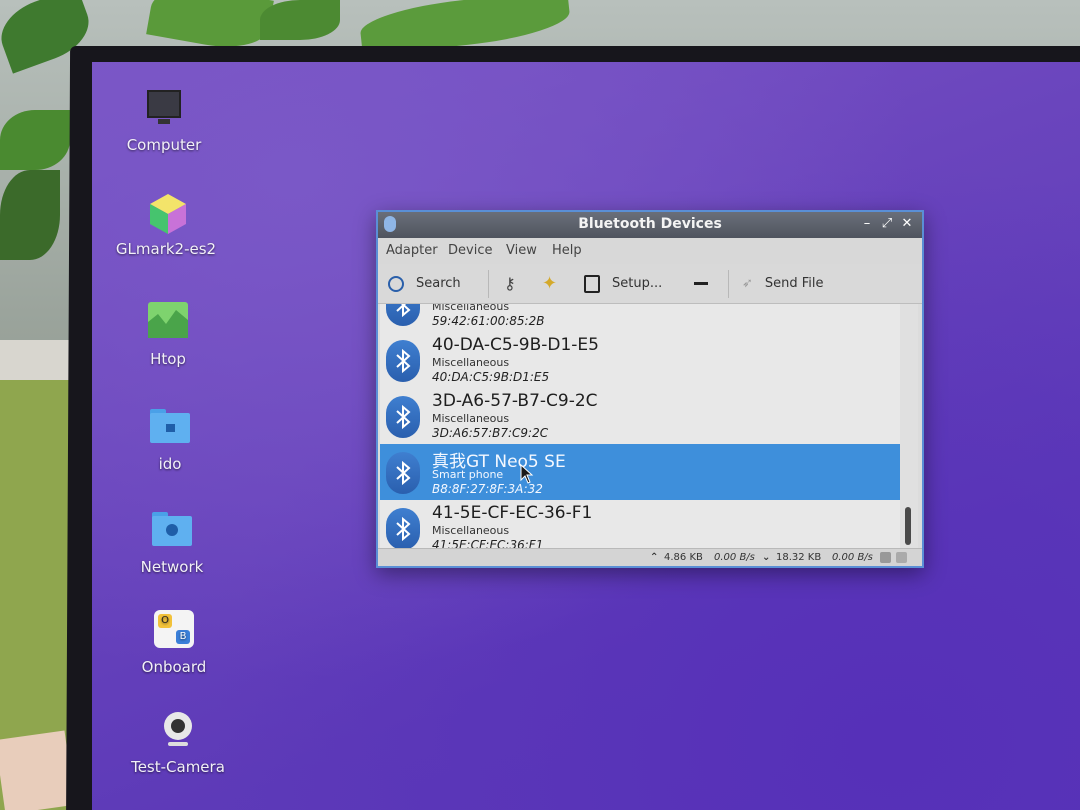  I want to click on maximize-icon: ⤢, so click(887, 224).